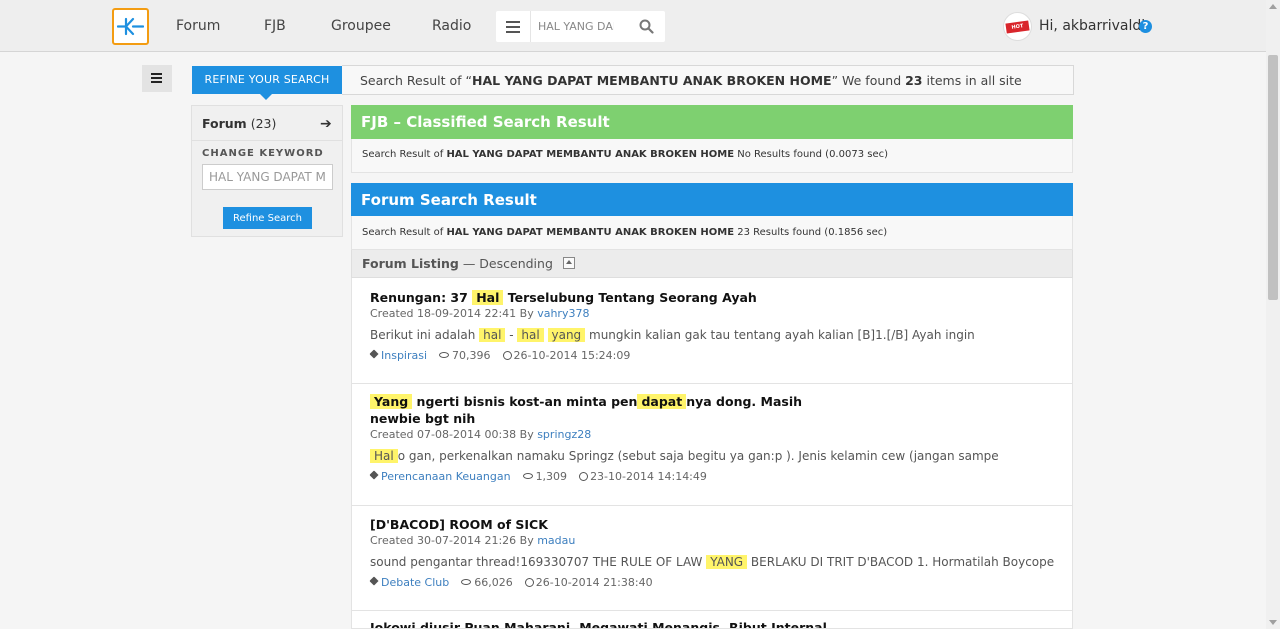  I want to click on view-count: 70,396, so click(471, 355).